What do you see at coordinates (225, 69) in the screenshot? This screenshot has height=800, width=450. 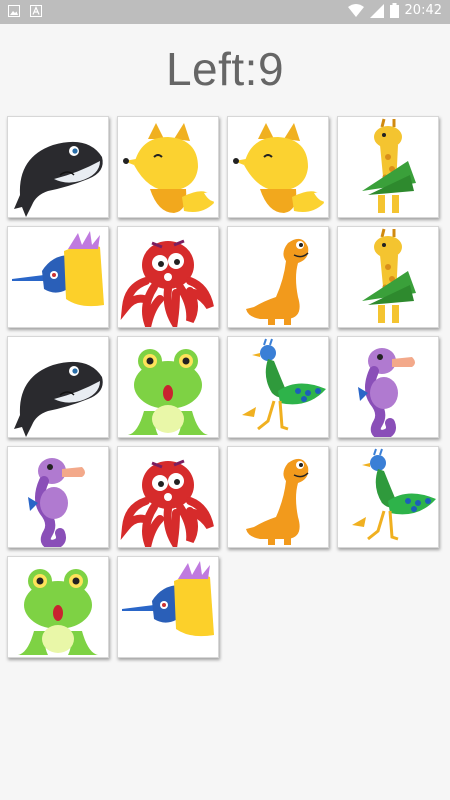 I see `pairs-left-title: Left:9` at bounding box center [225, 69].